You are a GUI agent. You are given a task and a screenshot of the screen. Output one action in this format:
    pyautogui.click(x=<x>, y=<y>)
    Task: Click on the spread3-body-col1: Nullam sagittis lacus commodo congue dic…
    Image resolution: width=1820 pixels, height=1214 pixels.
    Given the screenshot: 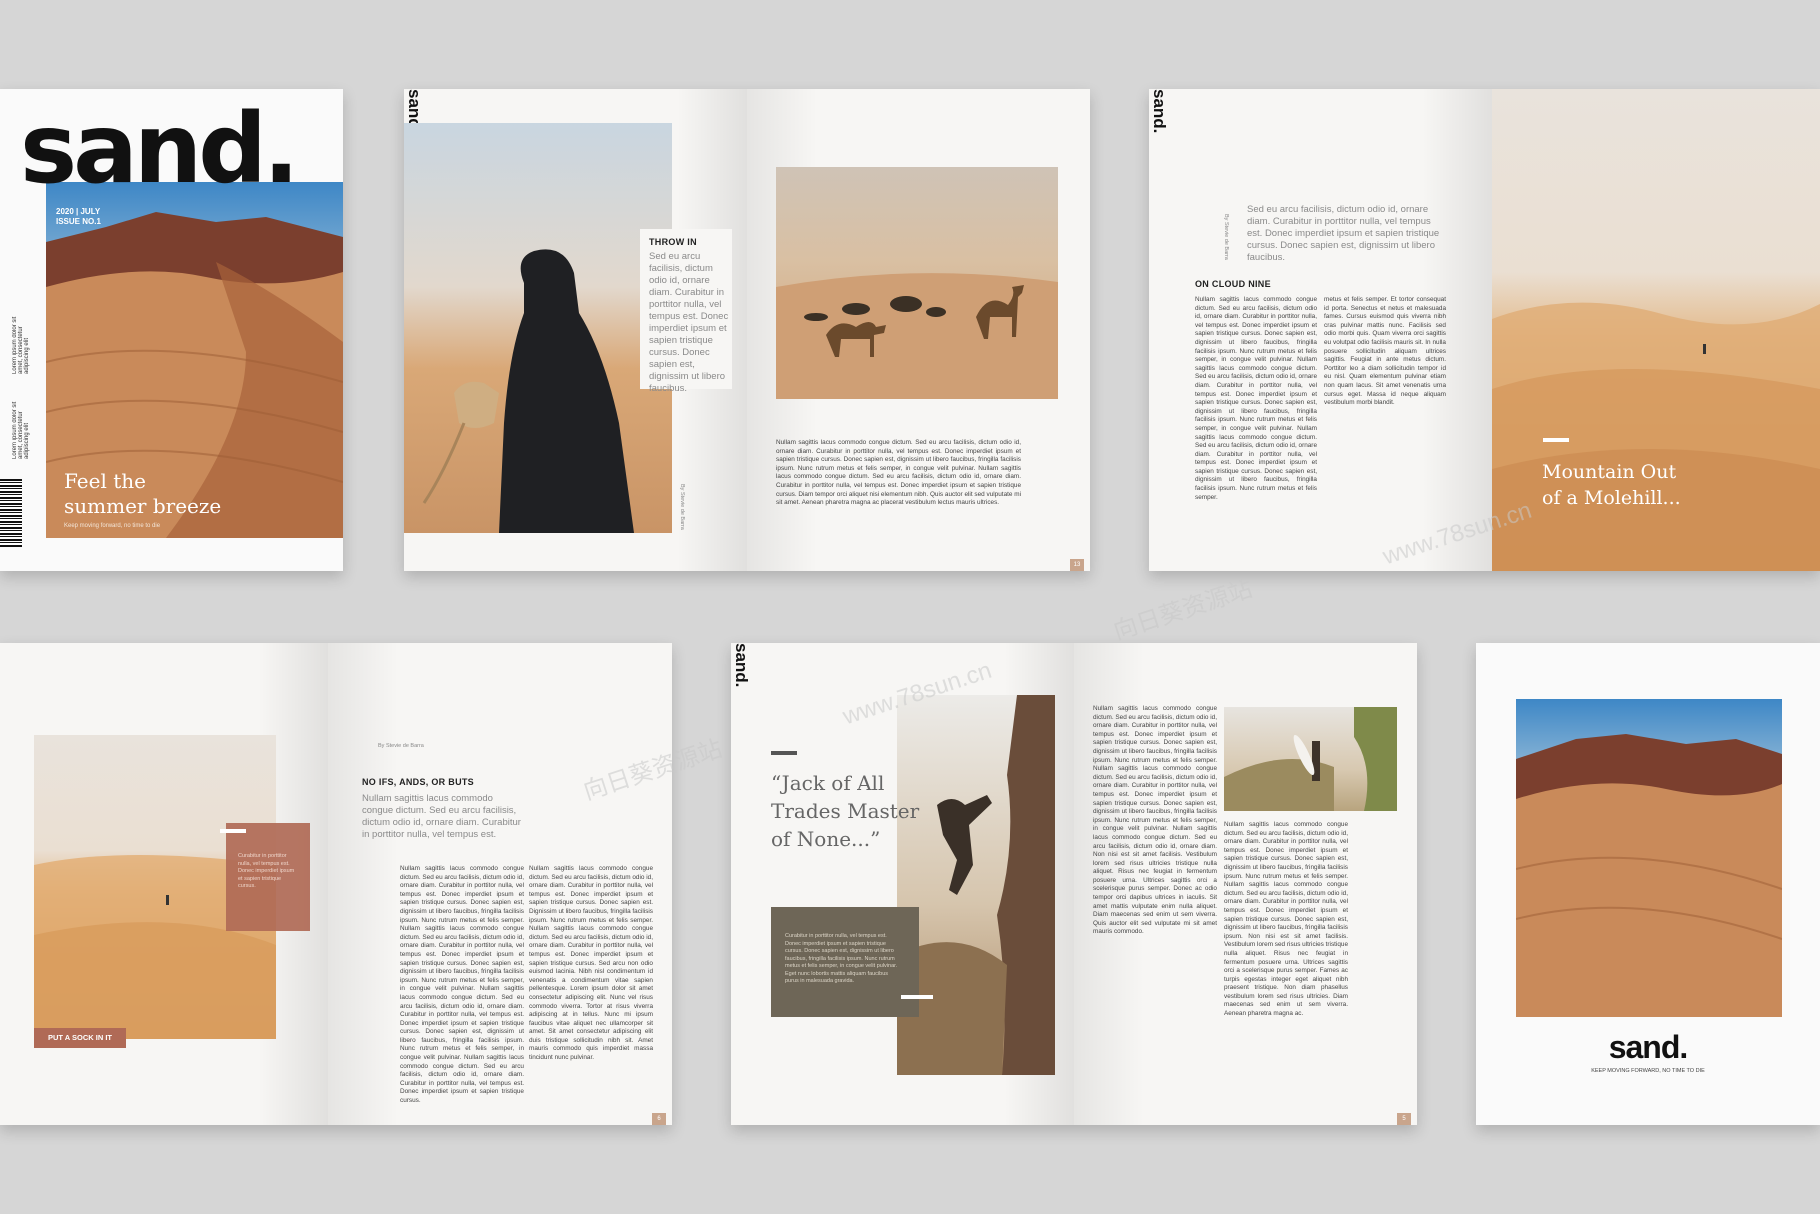 What is the action you would take?
    pyautogui.click(x=462, y=985)
    